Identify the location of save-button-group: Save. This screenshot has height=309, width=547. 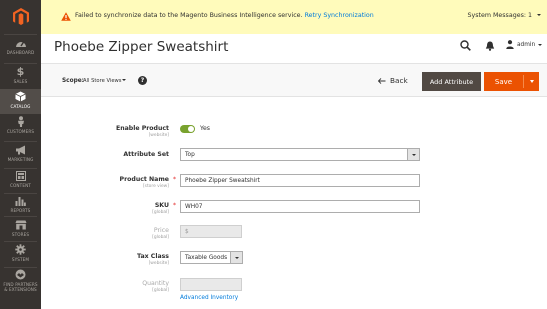
(511, 81).